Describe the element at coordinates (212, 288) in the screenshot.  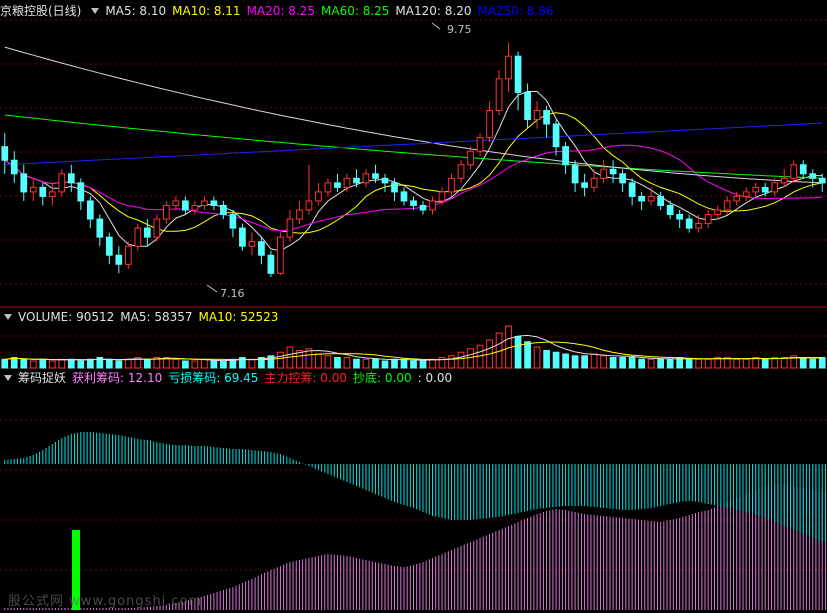
I see `low-leader` at that location.